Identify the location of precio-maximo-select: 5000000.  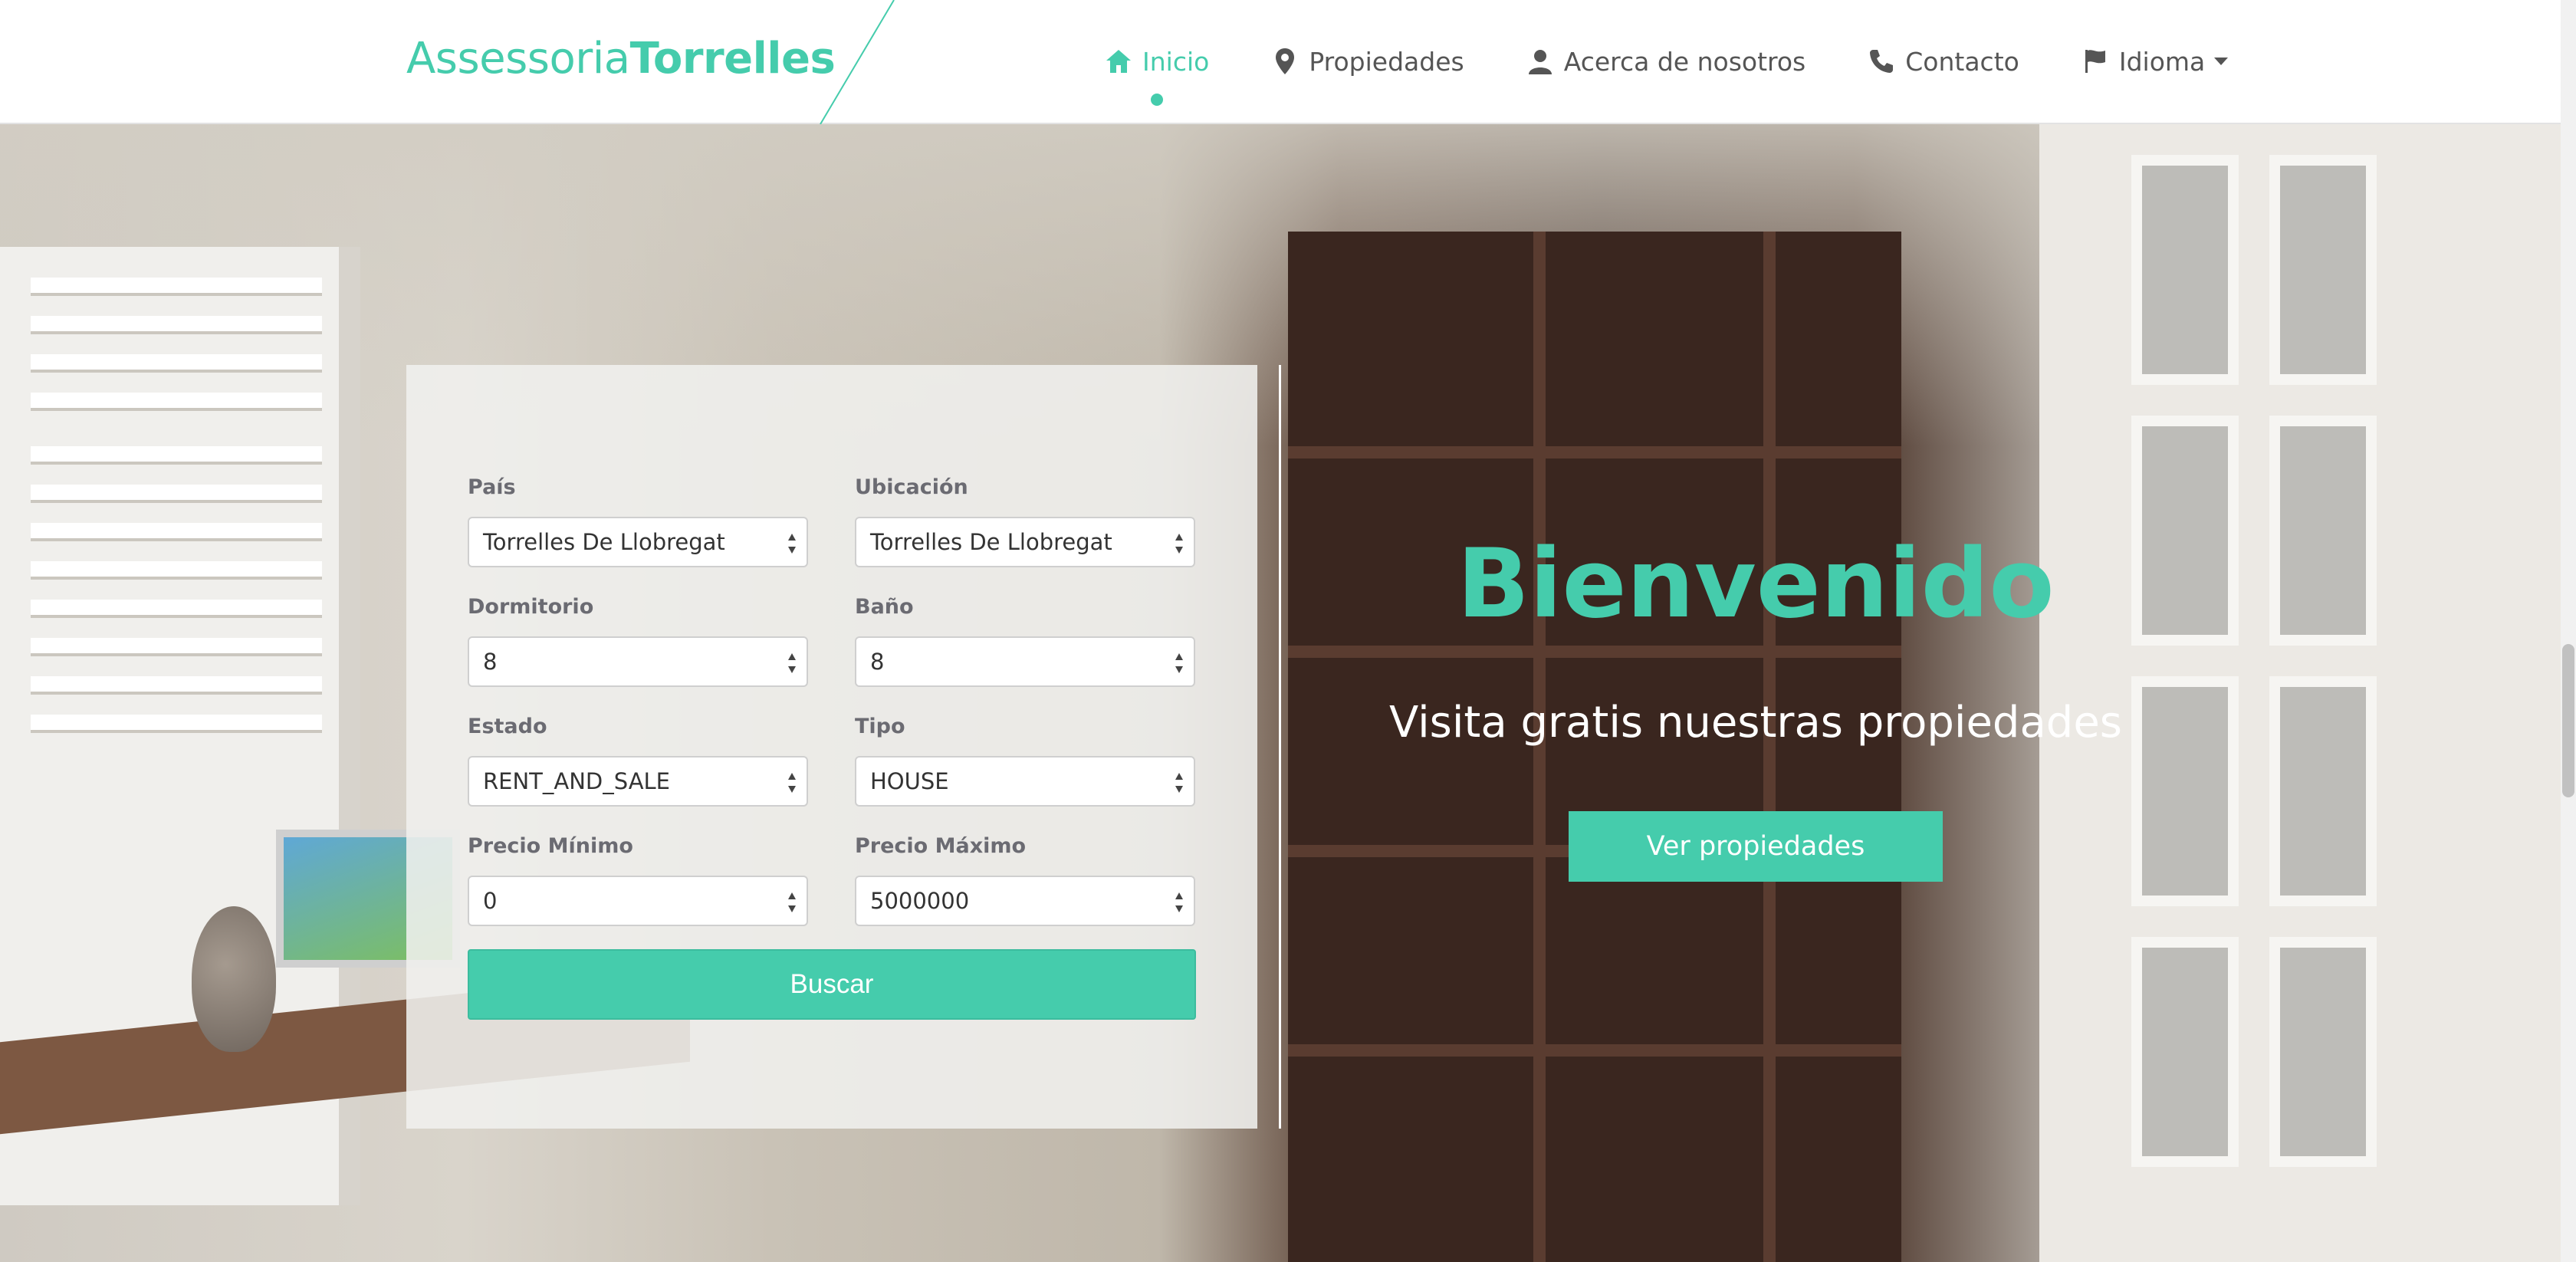
(1025, 901).